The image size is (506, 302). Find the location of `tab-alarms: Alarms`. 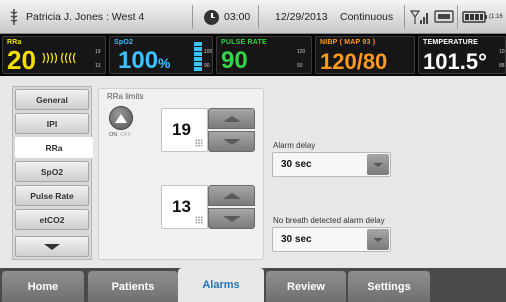

tab-alarms: Alarms is located at coordinates (221, 285).